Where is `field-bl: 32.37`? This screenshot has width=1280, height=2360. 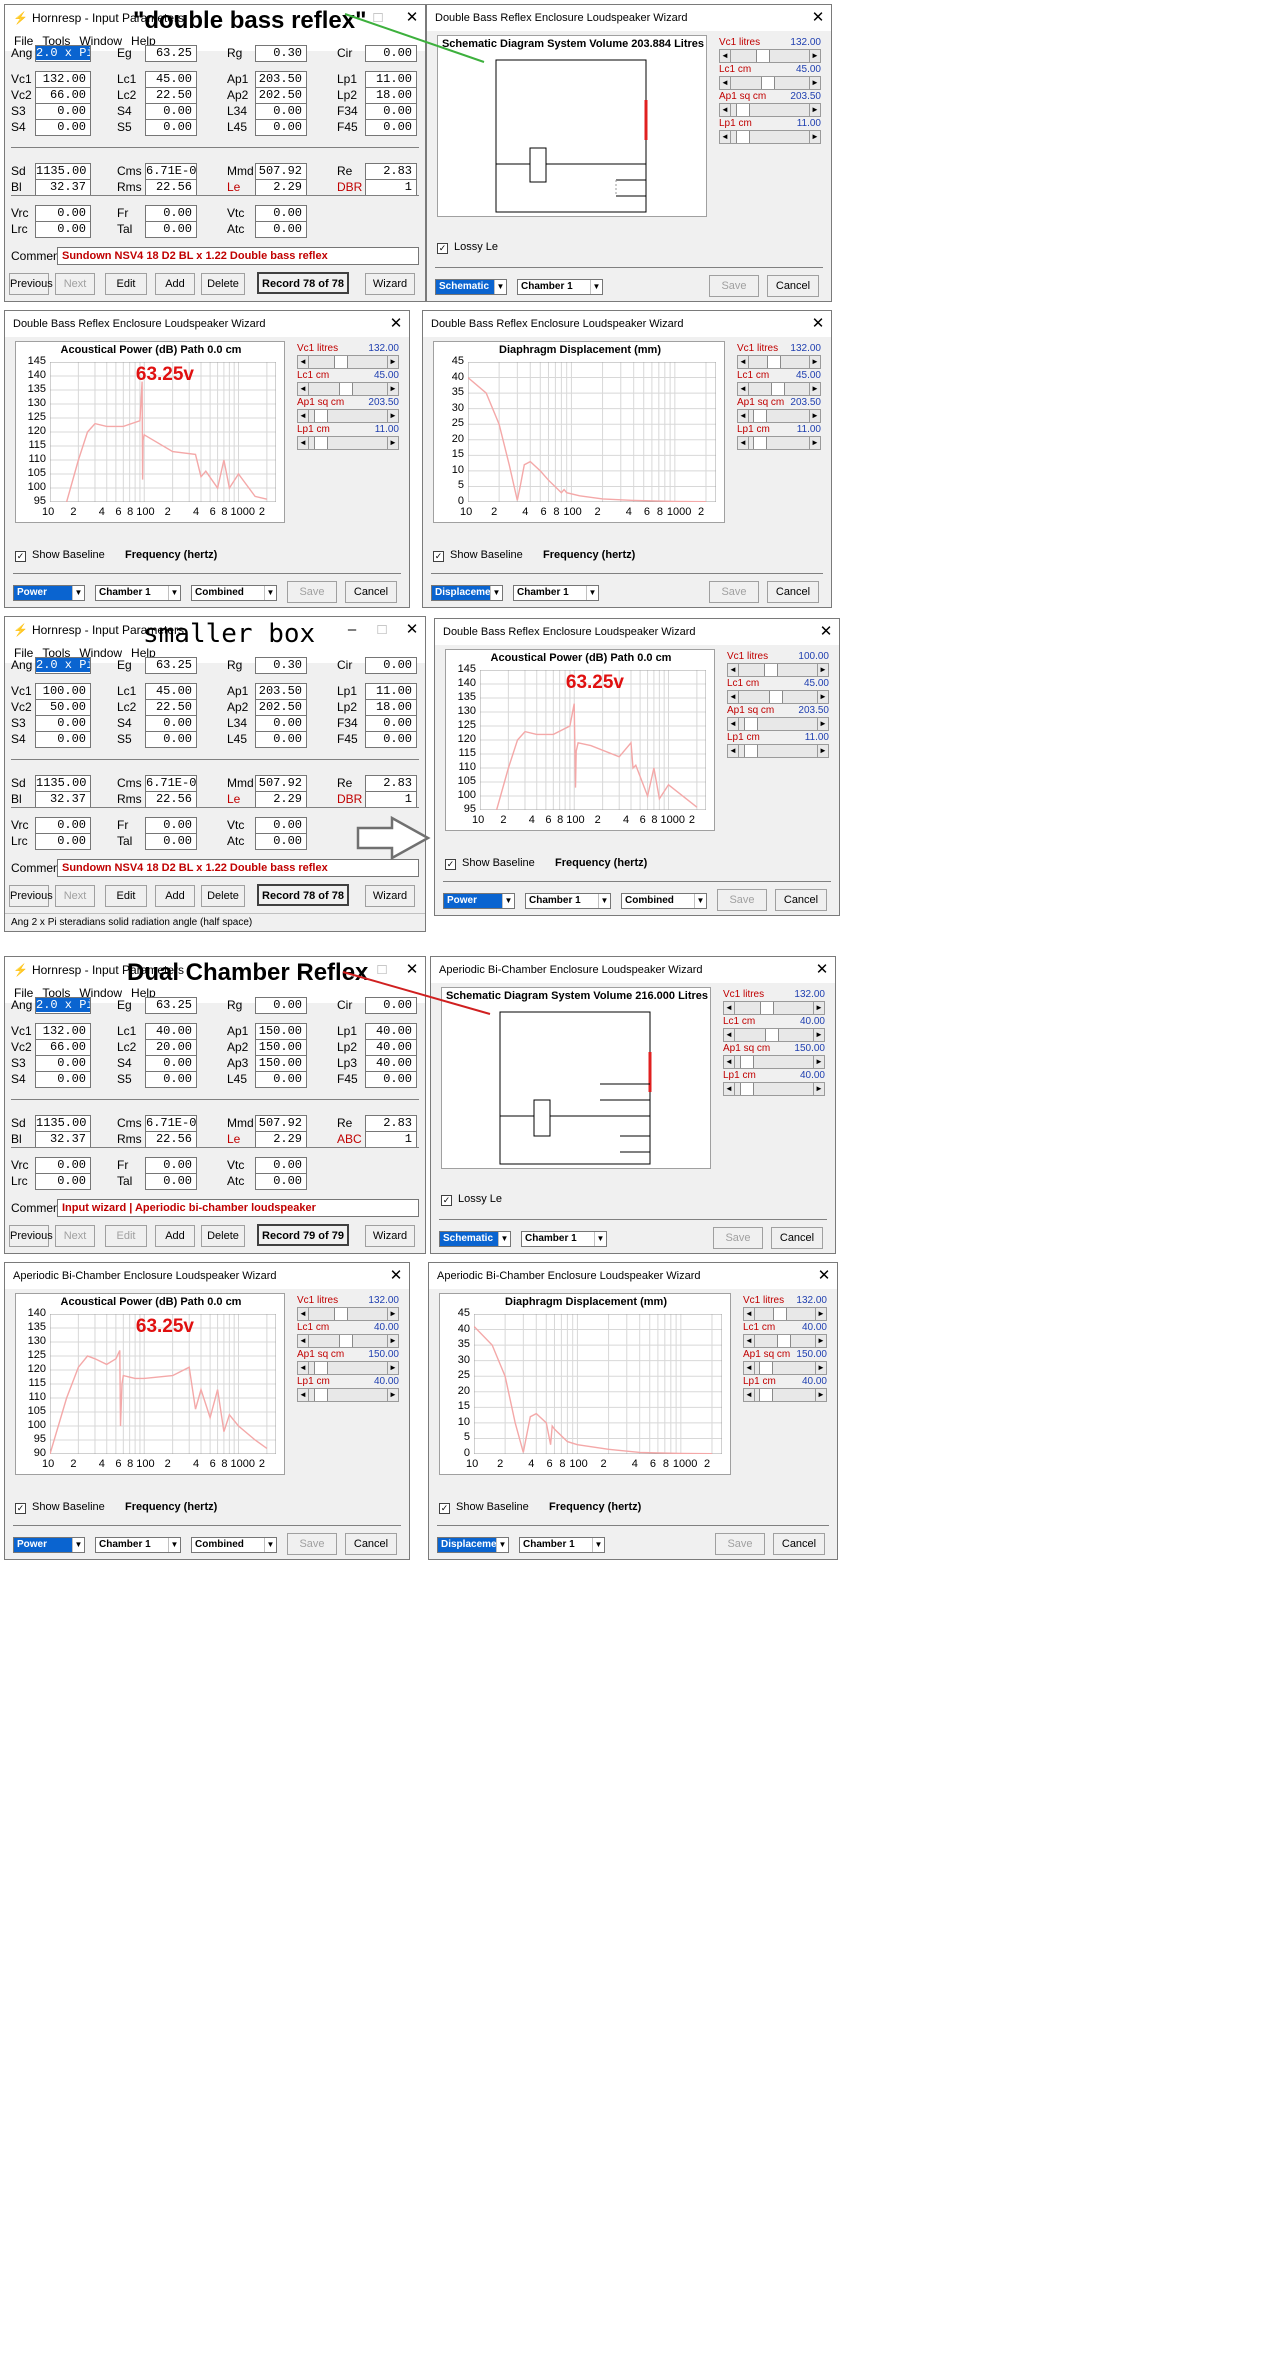
field-bl: 32.37 is located at coordinates (63, 799).